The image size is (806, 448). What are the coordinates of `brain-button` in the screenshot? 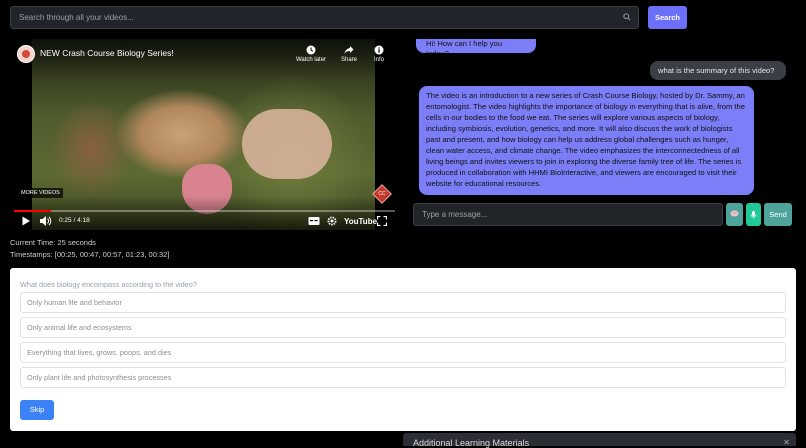 It's located at (734, 214).